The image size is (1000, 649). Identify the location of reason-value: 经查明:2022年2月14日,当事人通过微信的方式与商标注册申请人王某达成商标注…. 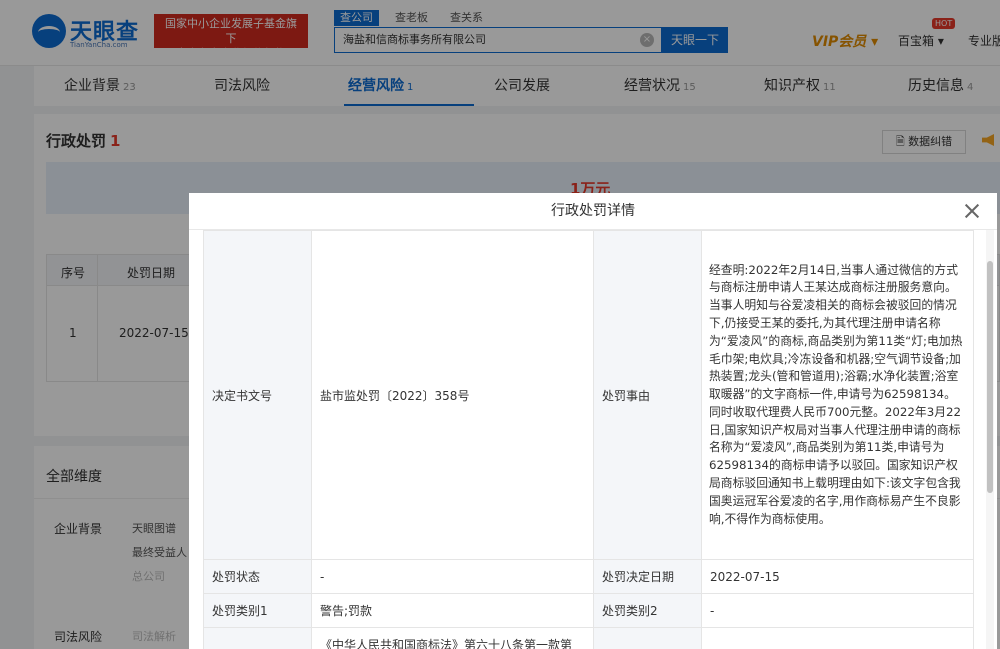
(837, 395).